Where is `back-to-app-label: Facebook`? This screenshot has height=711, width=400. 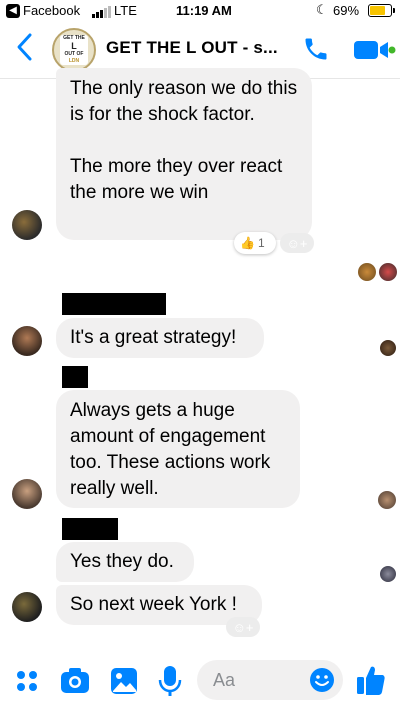 back-to-app-label: Facebook is located at coordinates (52, 10).